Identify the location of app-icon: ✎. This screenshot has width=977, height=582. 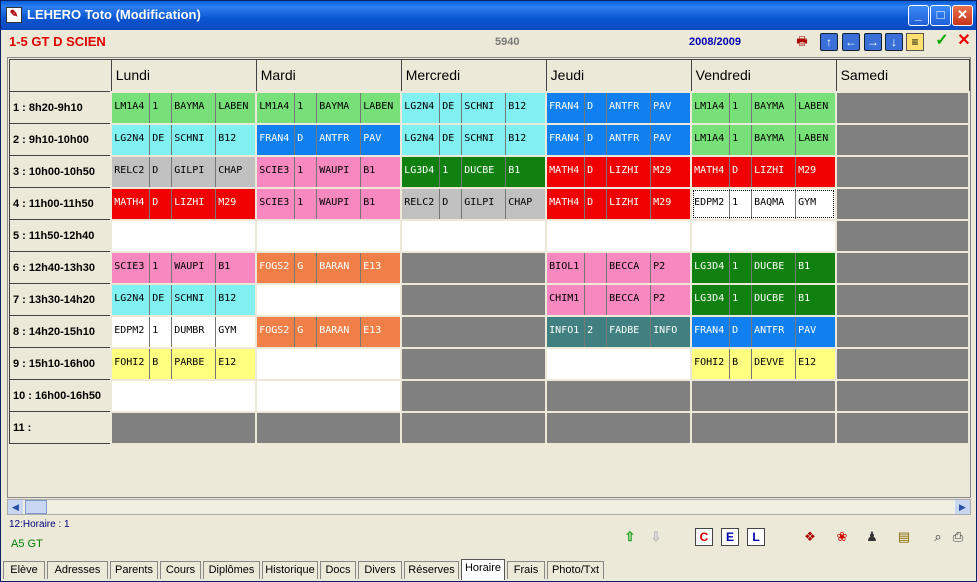
(14, 15).